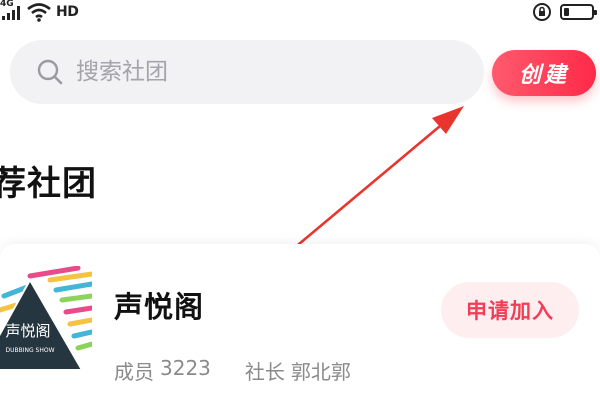 This screenshot has height=414, width=600. What do you see at coordinates (27, 331) in the screenshot?
I see `club-logo-text: 声悦阁` at bounding box center [27, 331].